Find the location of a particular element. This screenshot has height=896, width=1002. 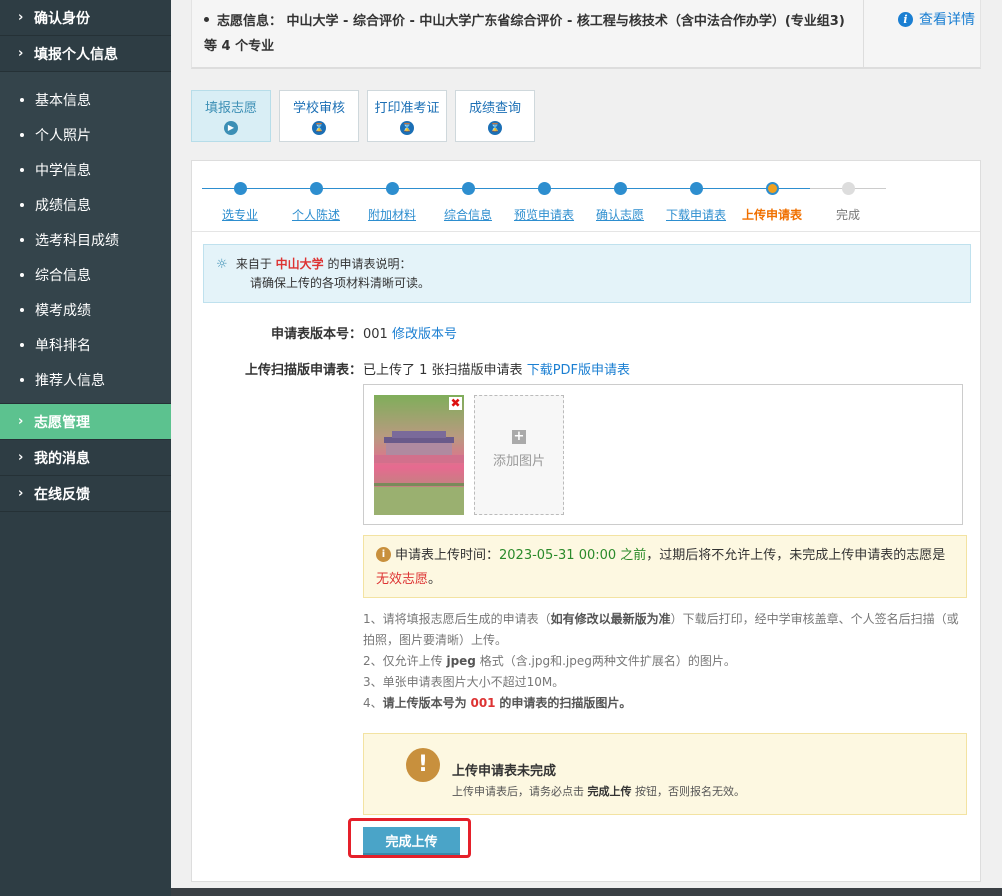

finish-button-highlight: 完成上传 is located at coordinates (409, 838).